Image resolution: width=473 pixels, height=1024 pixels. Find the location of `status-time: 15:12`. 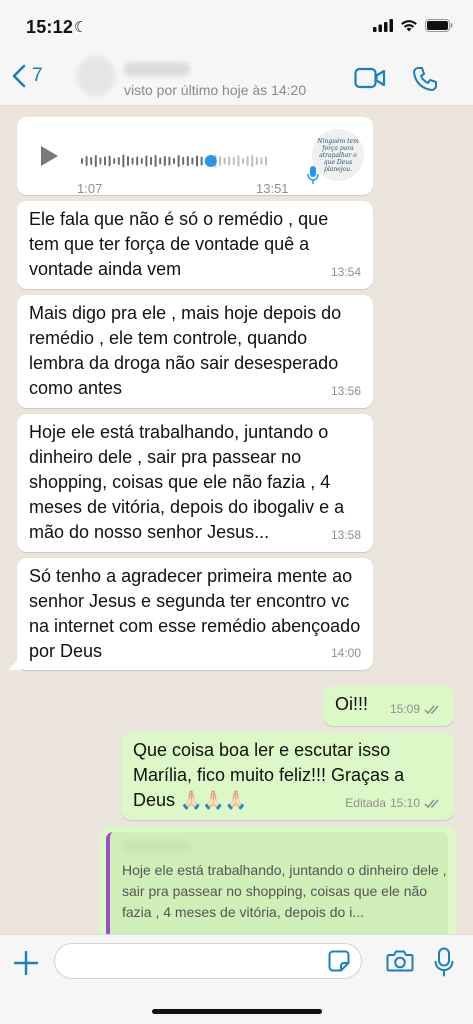

status-time: 15:12 is located at coordinates (50, 27).